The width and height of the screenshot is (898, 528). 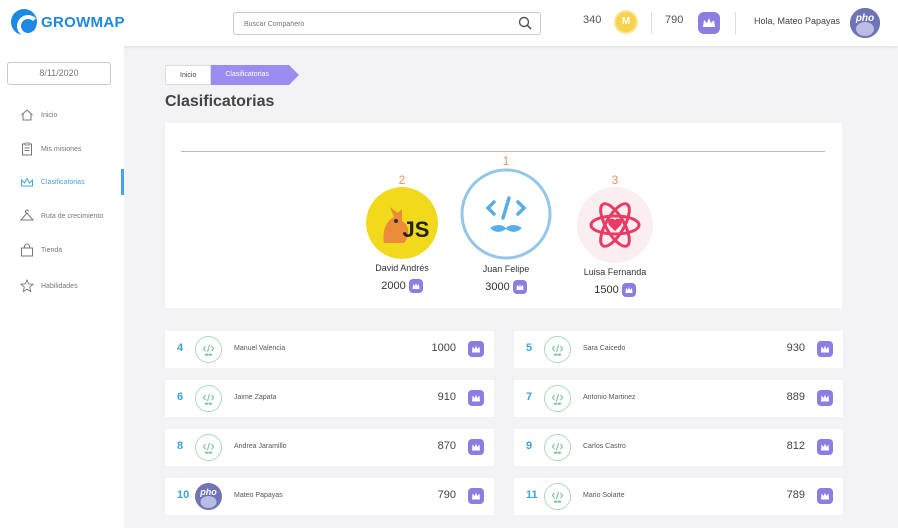 What do you see at coordinates (27, 286) in the screenshot?
I see `star-icon` at bounding box center [27, 286].